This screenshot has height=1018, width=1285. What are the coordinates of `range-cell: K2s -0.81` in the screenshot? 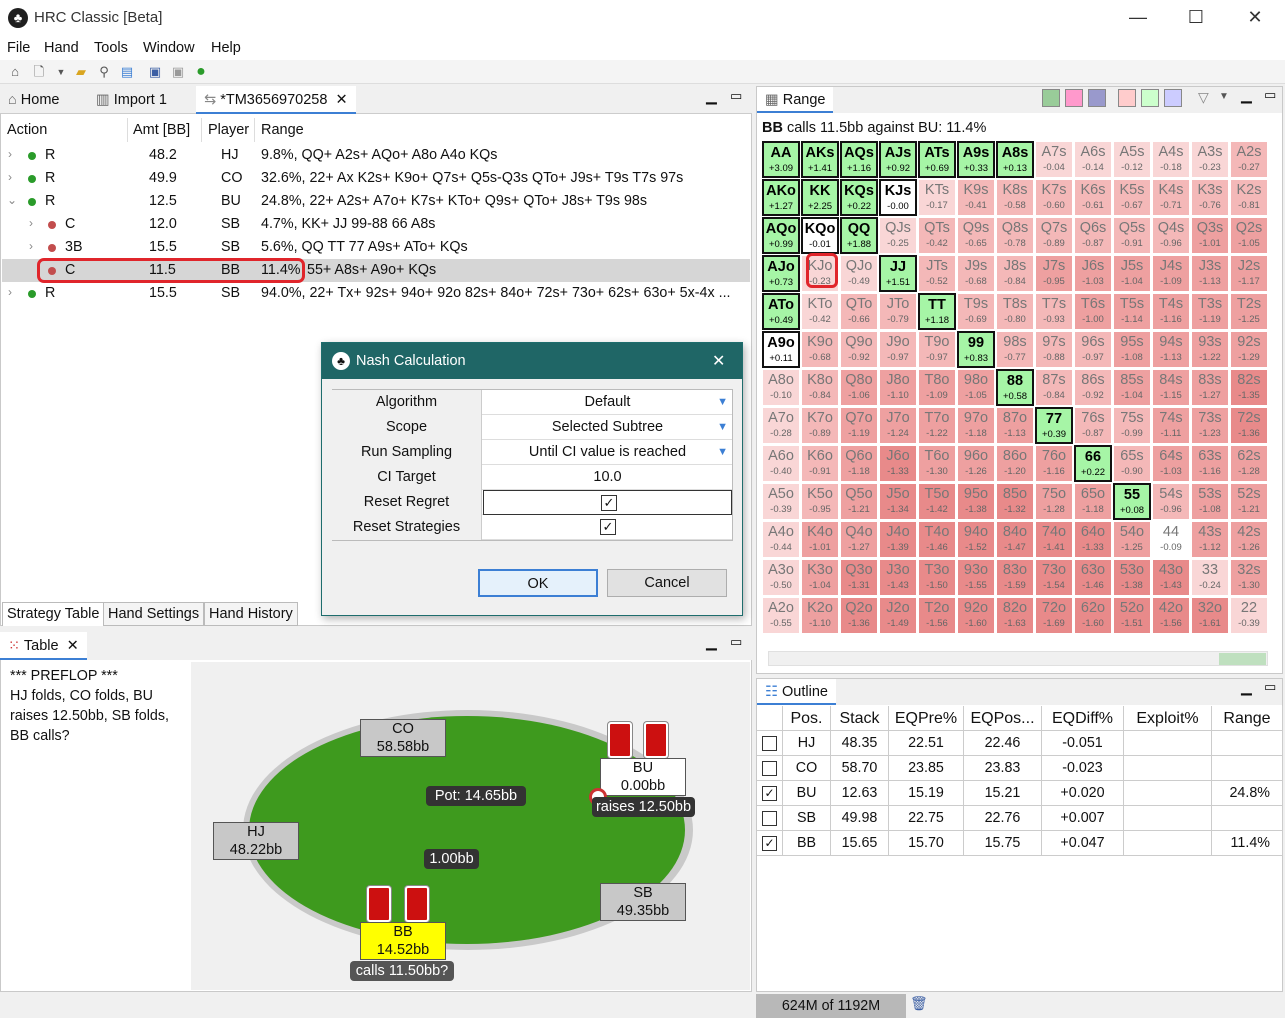 It's located at (1249, 197).